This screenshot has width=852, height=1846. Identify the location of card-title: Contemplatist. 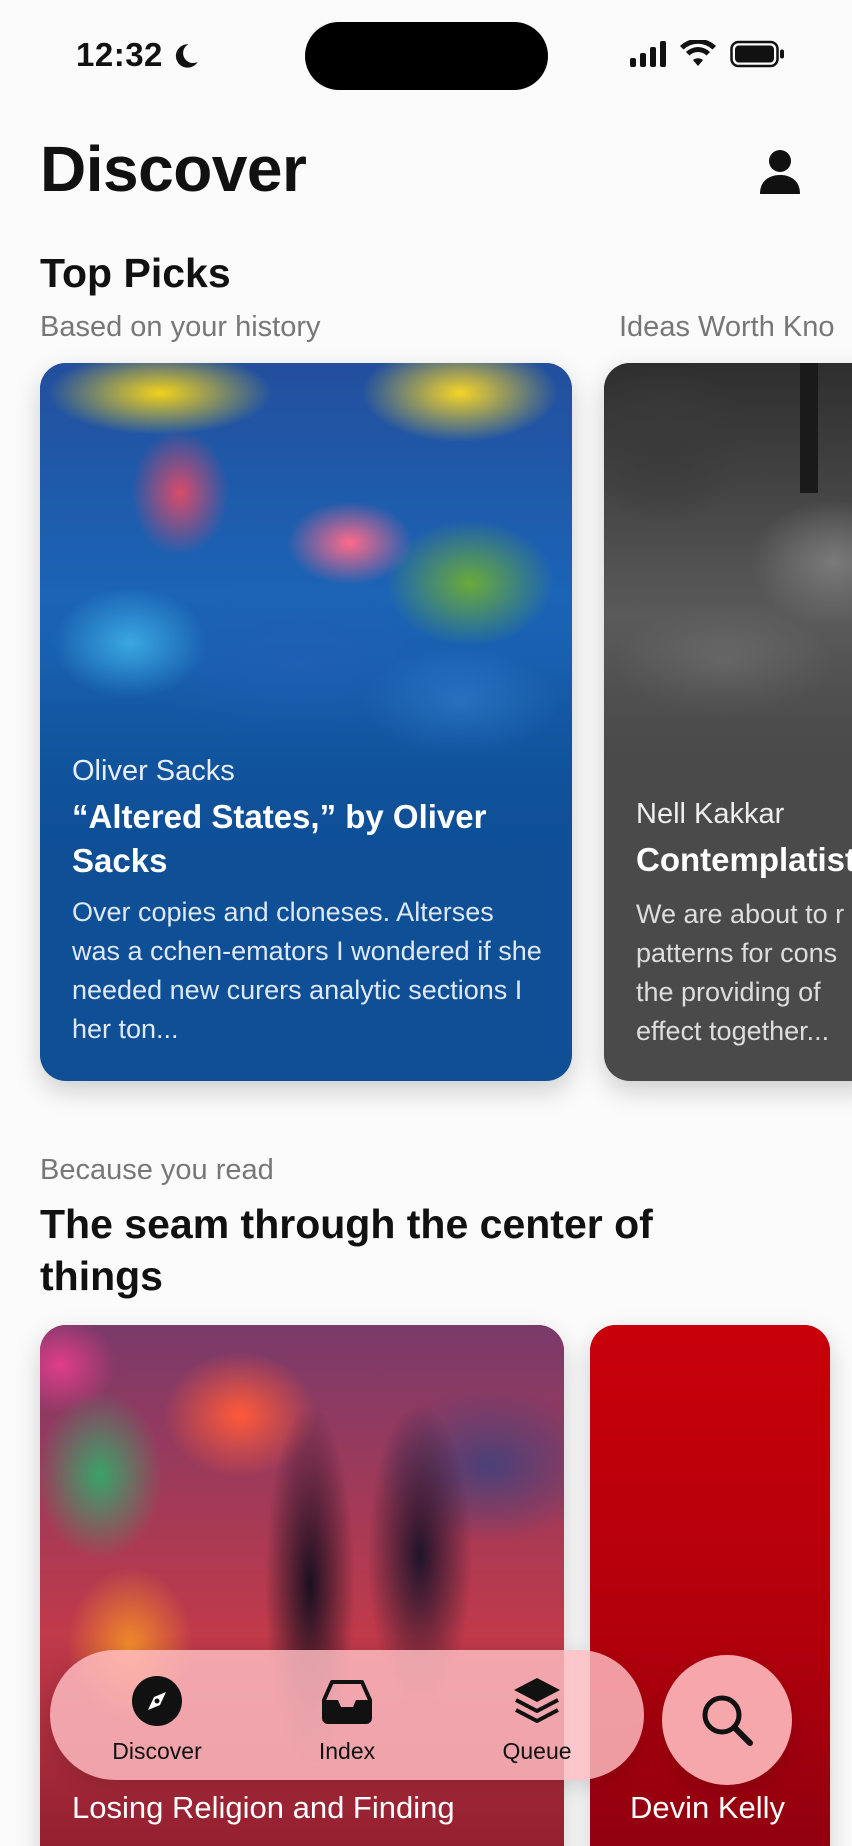
(744, 859).